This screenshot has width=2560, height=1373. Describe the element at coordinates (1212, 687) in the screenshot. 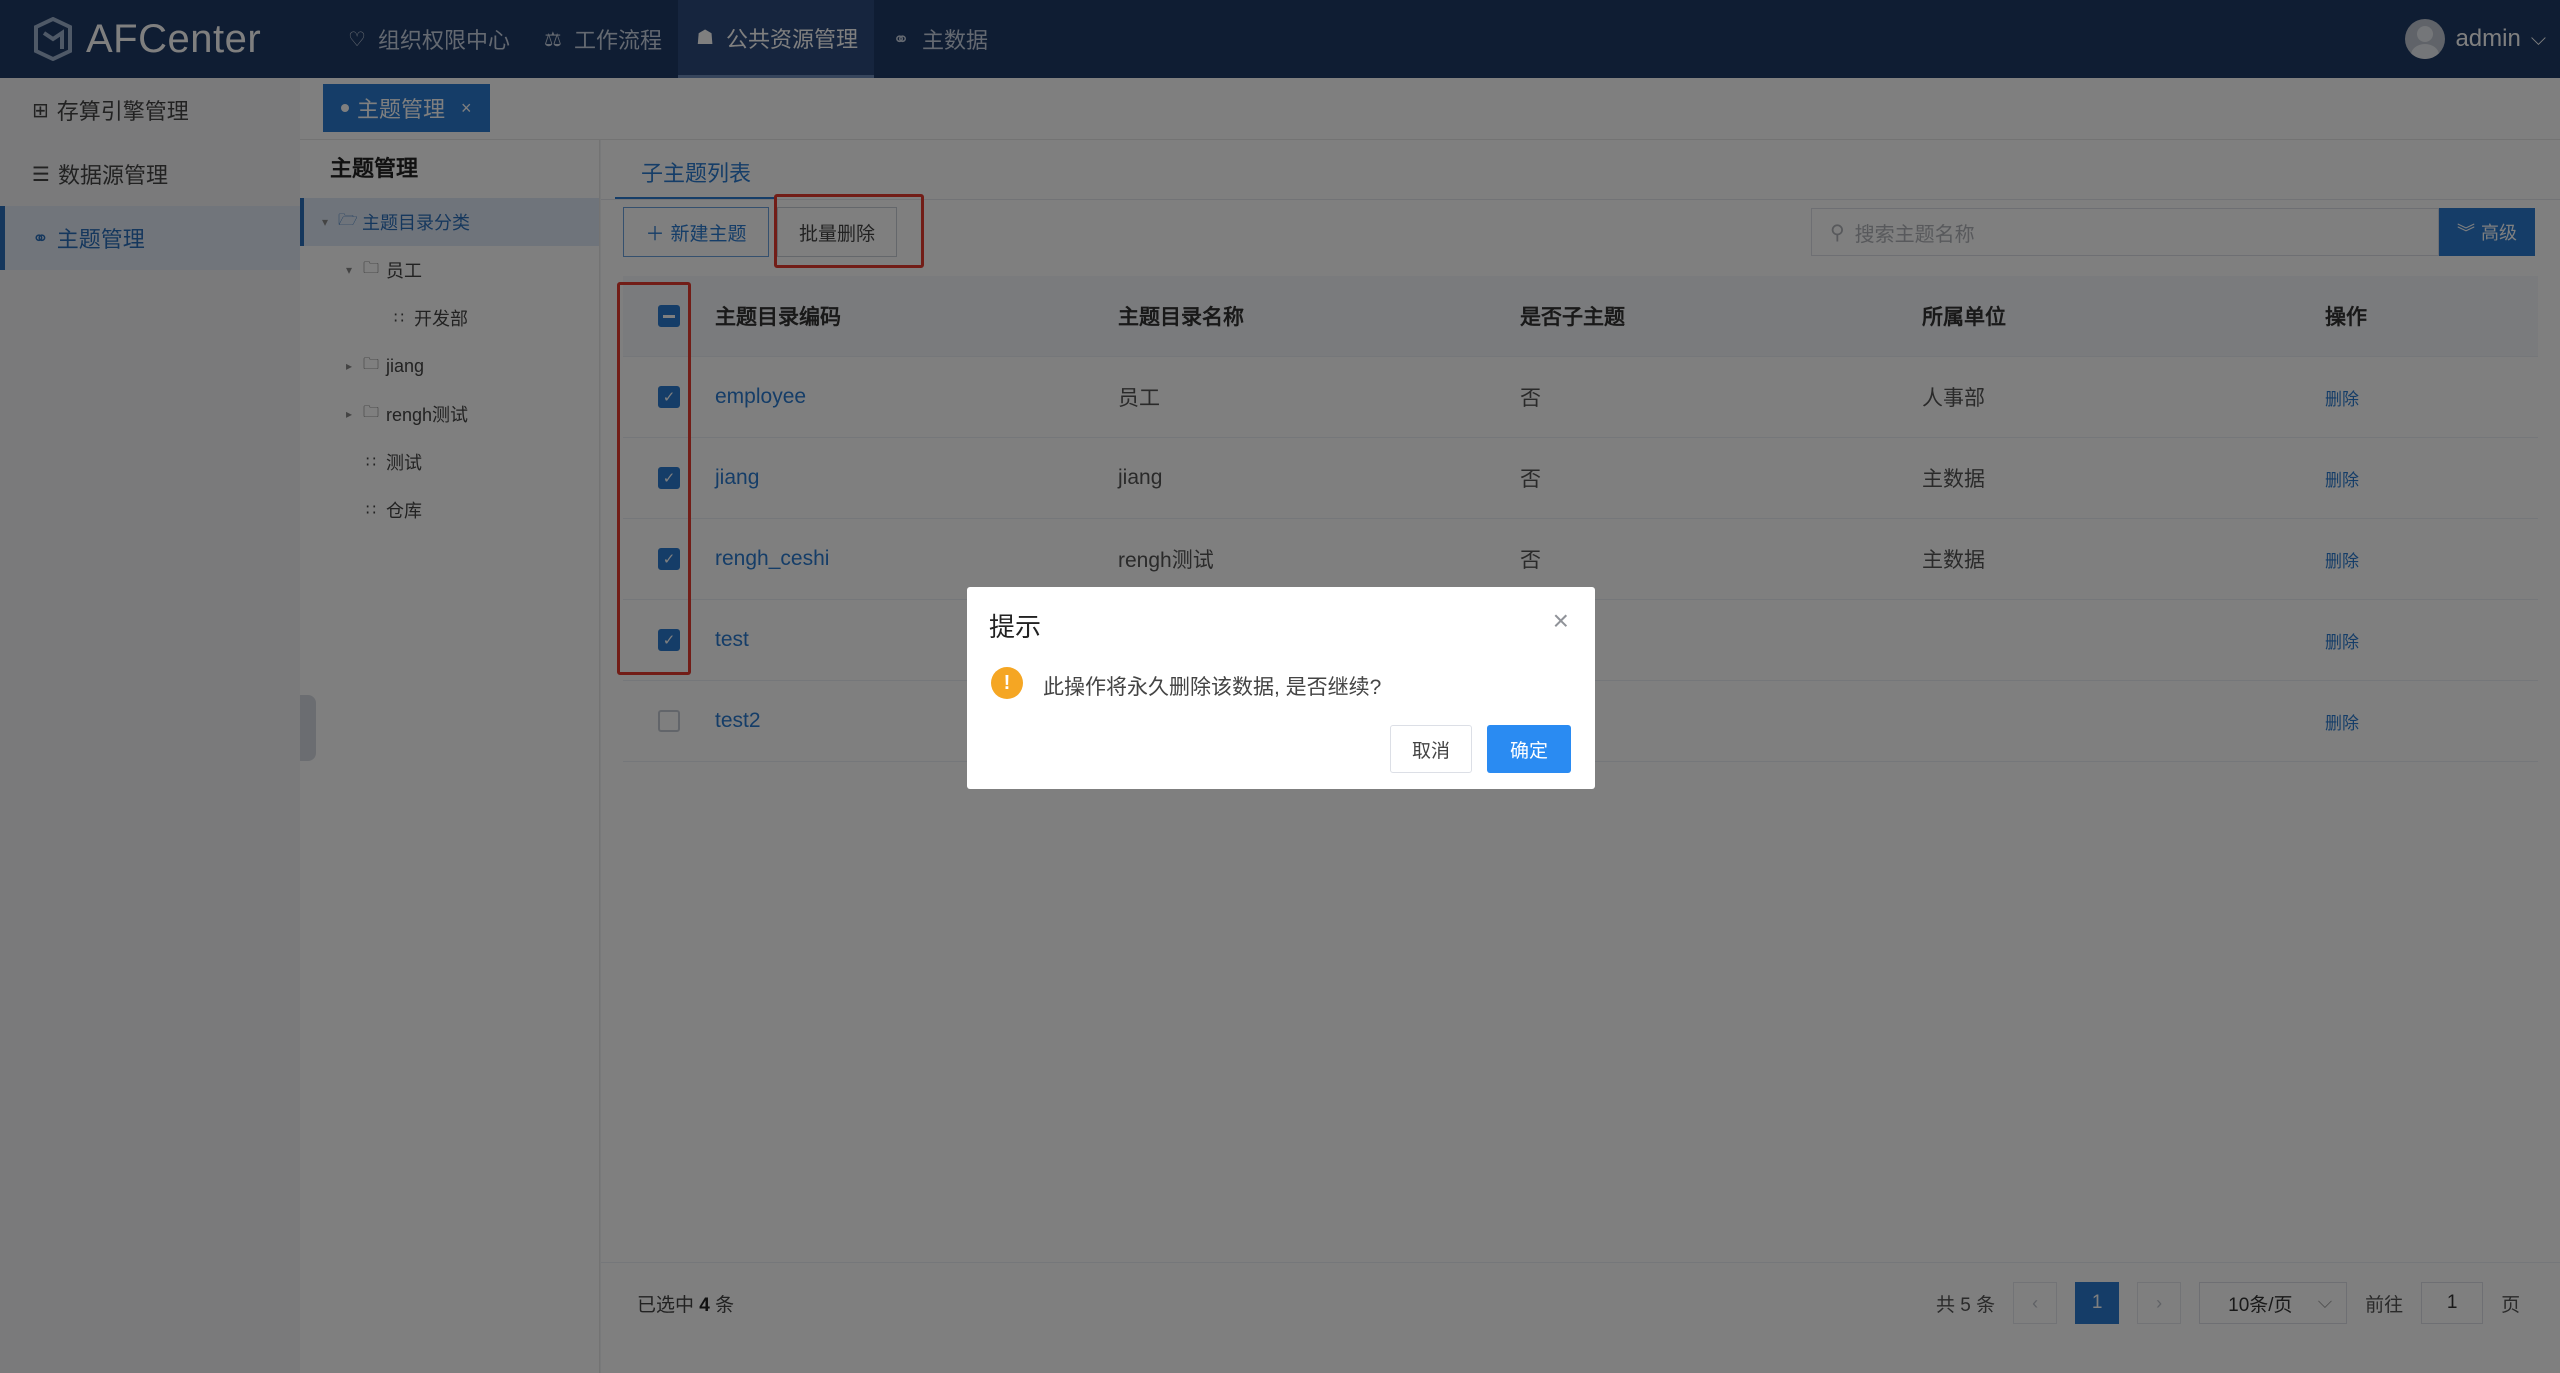

I see `dialog-message: 此操作将永久删除该数据, 是否继续?` at that location.